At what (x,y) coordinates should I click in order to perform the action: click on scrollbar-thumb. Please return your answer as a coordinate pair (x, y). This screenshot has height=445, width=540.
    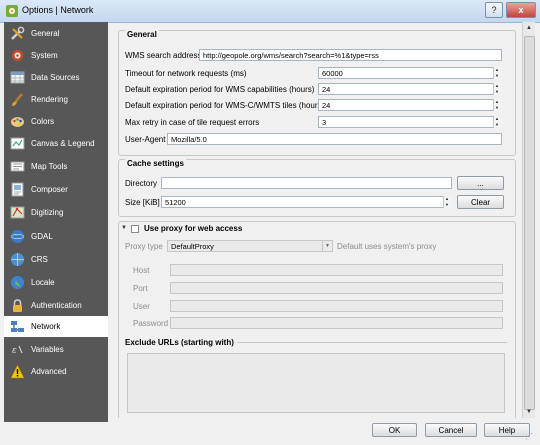
    Looking at the image, I should click on (529, 223).